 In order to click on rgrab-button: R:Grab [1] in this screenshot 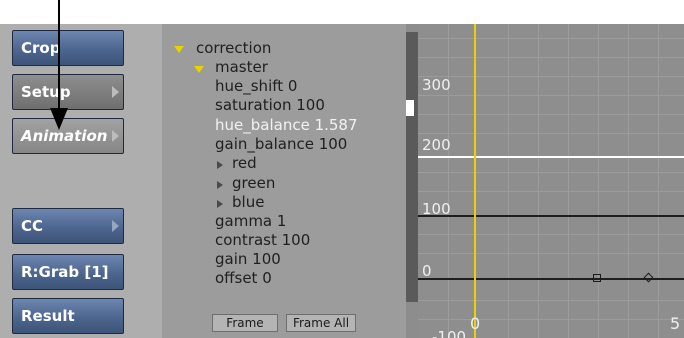, I will do `click(68, 272)`.